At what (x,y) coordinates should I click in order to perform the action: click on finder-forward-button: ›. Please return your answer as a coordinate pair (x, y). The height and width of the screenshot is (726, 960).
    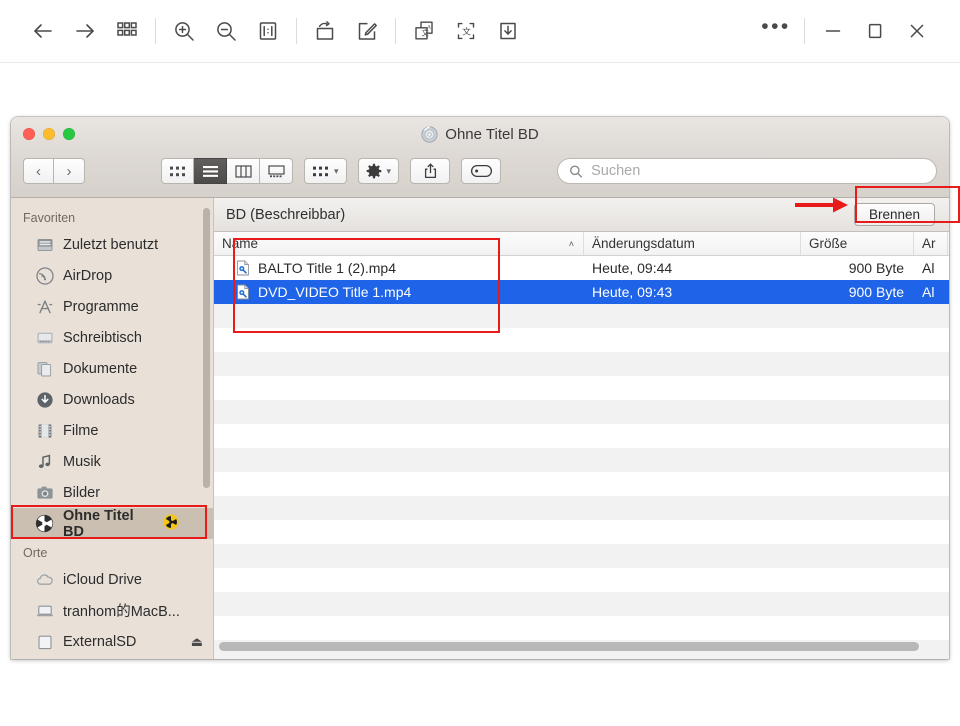
    Looking at the image, I should click on (69, 171).